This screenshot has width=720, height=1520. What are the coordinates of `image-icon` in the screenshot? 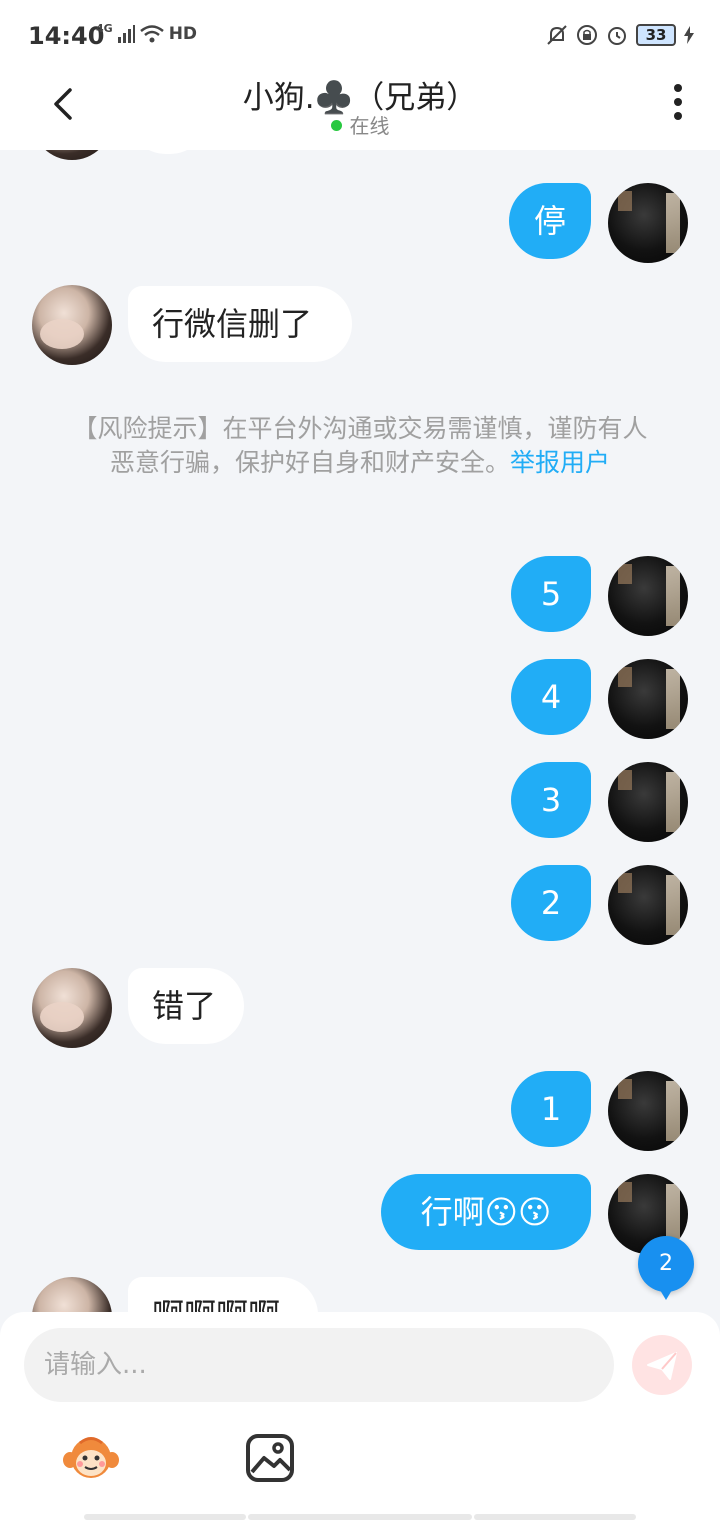 It's located at (270, 1458).